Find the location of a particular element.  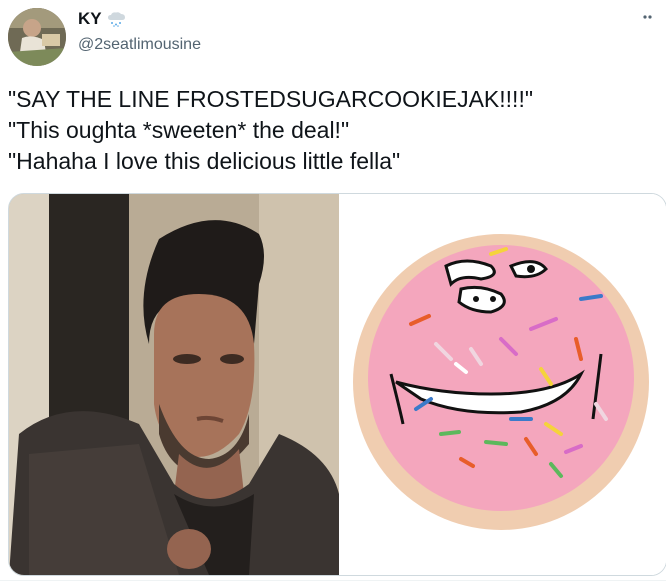

author-name-row: KY is located at coordinates (103, 19).